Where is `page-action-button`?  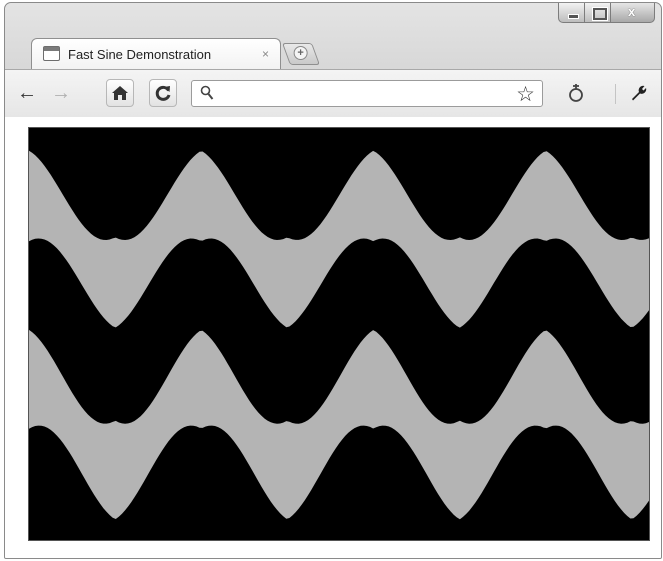
page-action-button is located at coordinates (576, 93).